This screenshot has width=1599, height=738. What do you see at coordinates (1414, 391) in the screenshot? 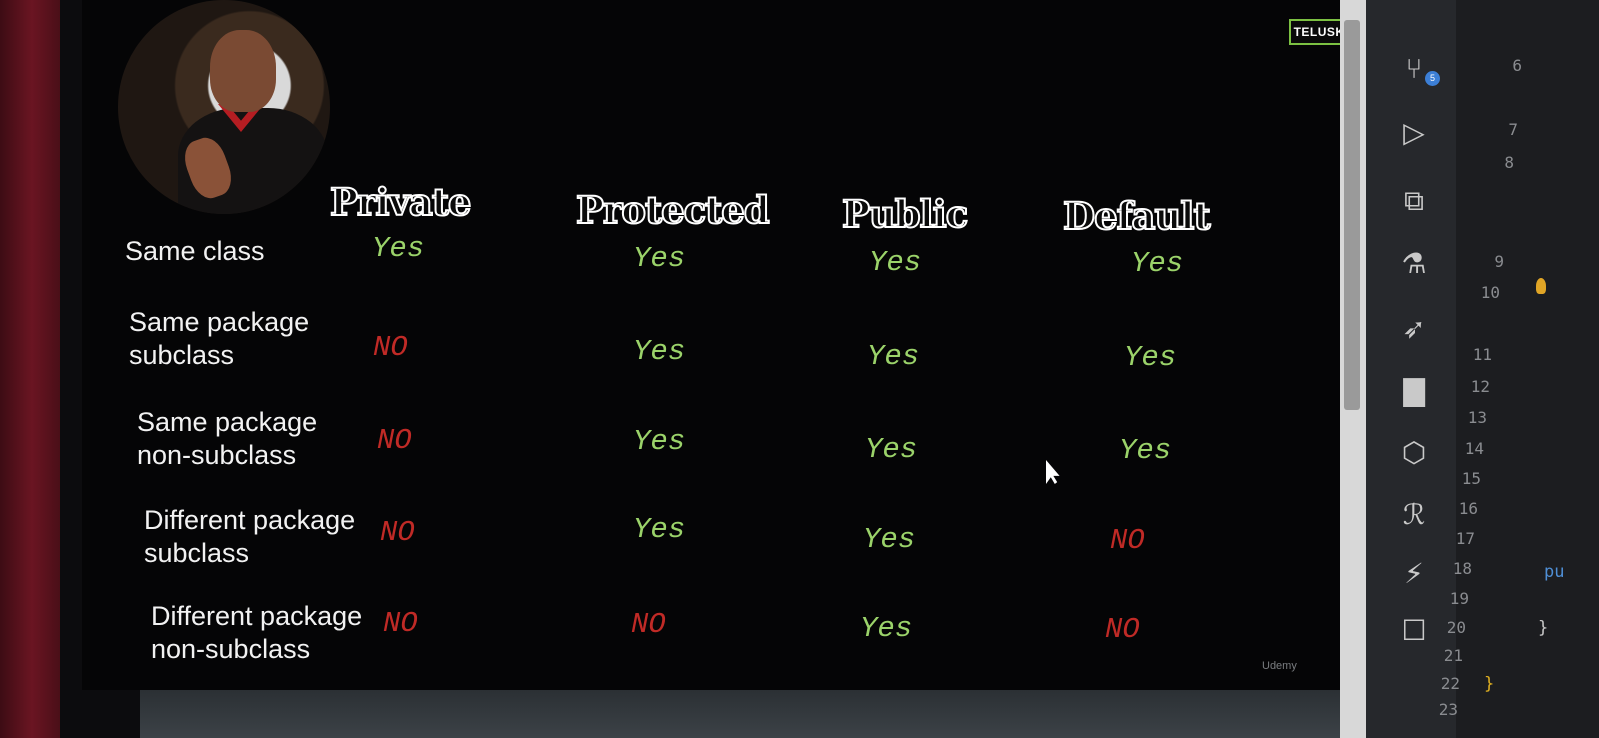
I see `chart-icon: ▇` at bounding box center [1414, 391].